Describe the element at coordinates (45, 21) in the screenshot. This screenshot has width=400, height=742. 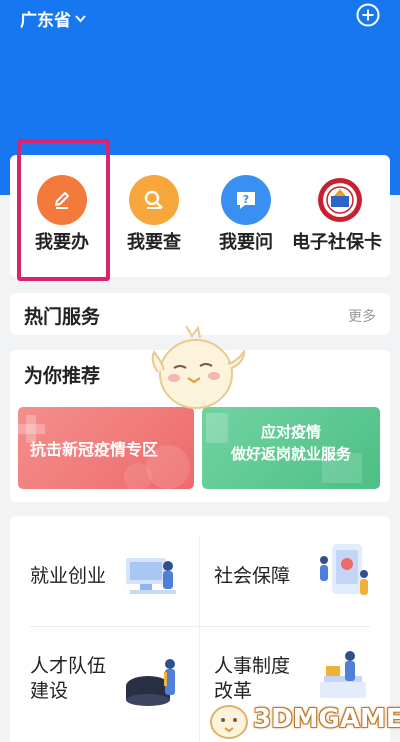
I see `province-label: 广东省` at that location.